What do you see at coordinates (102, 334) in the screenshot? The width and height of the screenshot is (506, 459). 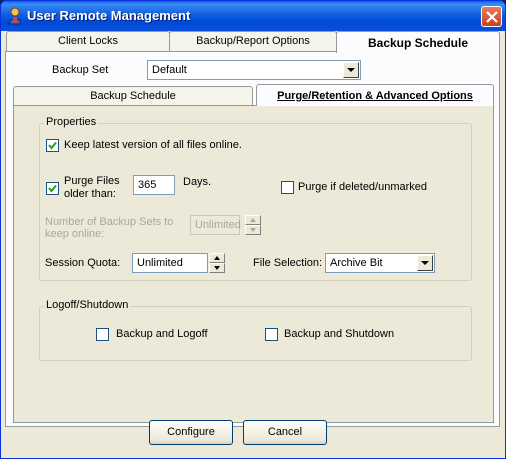 I see `backup-logoff-checkbox` at bounding box center [102, 334].